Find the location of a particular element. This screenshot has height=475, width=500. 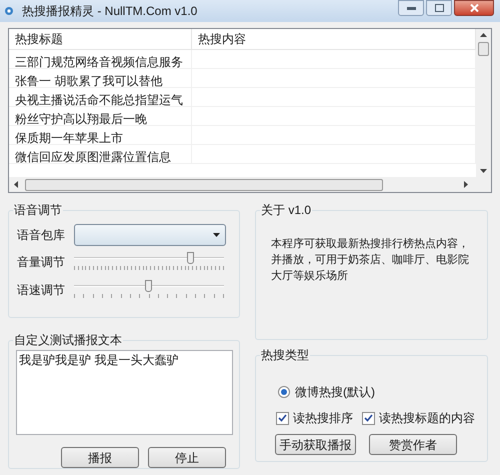

text-area: 我是驴我是驴 我是一头大蠢驴 is located at coordinates (124, 392).